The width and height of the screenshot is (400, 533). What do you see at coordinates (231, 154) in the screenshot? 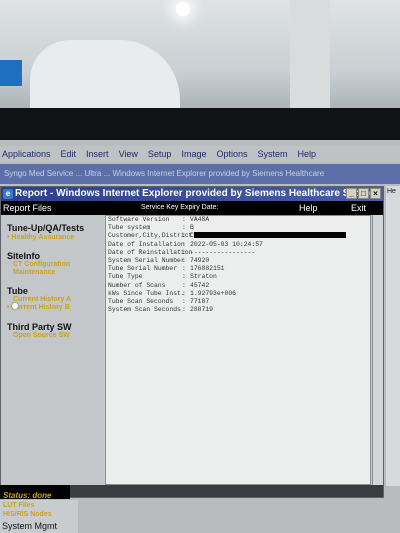
I see `menu-options: Options` at bounding box center [231, 154].